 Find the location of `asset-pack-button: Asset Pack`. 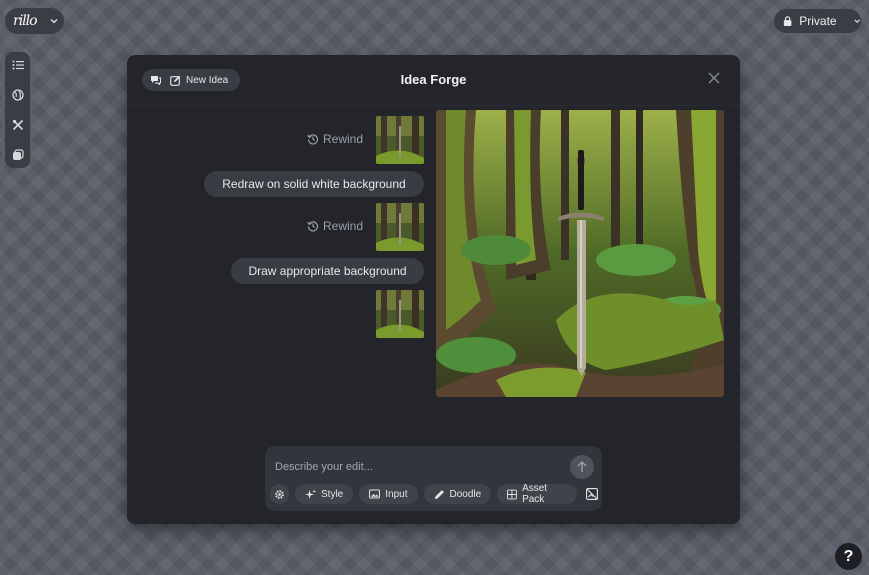

asset-pack-button: Asset Pack is located at coordinates (537, 494).